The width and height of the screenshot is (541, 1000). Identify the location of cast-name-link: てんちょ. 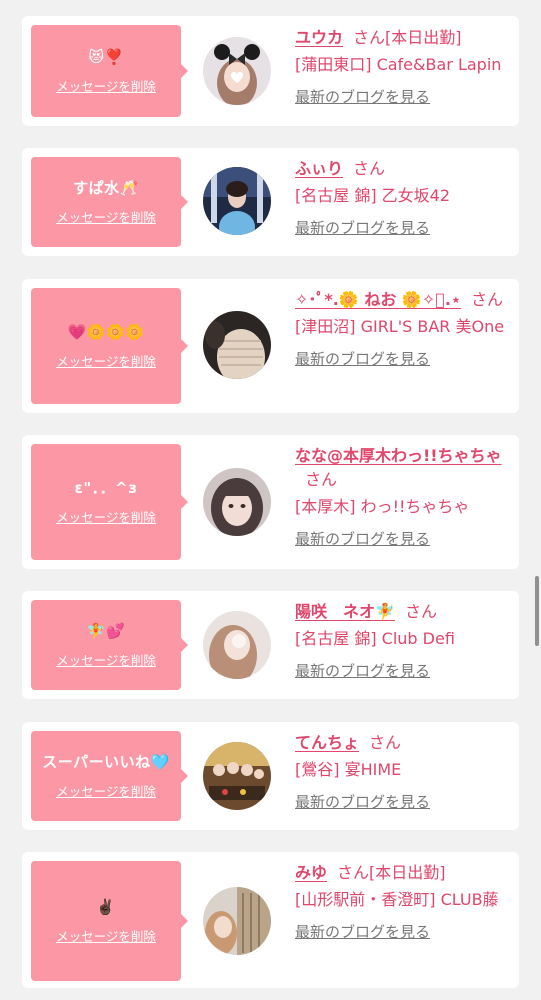
(327, 742).